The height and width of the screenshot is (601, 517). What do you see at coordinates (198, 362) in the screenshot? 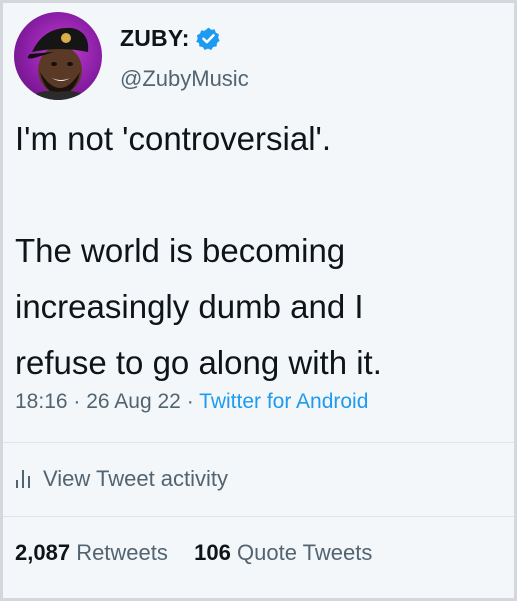
I see `tweet-text-line: refuse to go along with it.` at bounding box center [198, 362].